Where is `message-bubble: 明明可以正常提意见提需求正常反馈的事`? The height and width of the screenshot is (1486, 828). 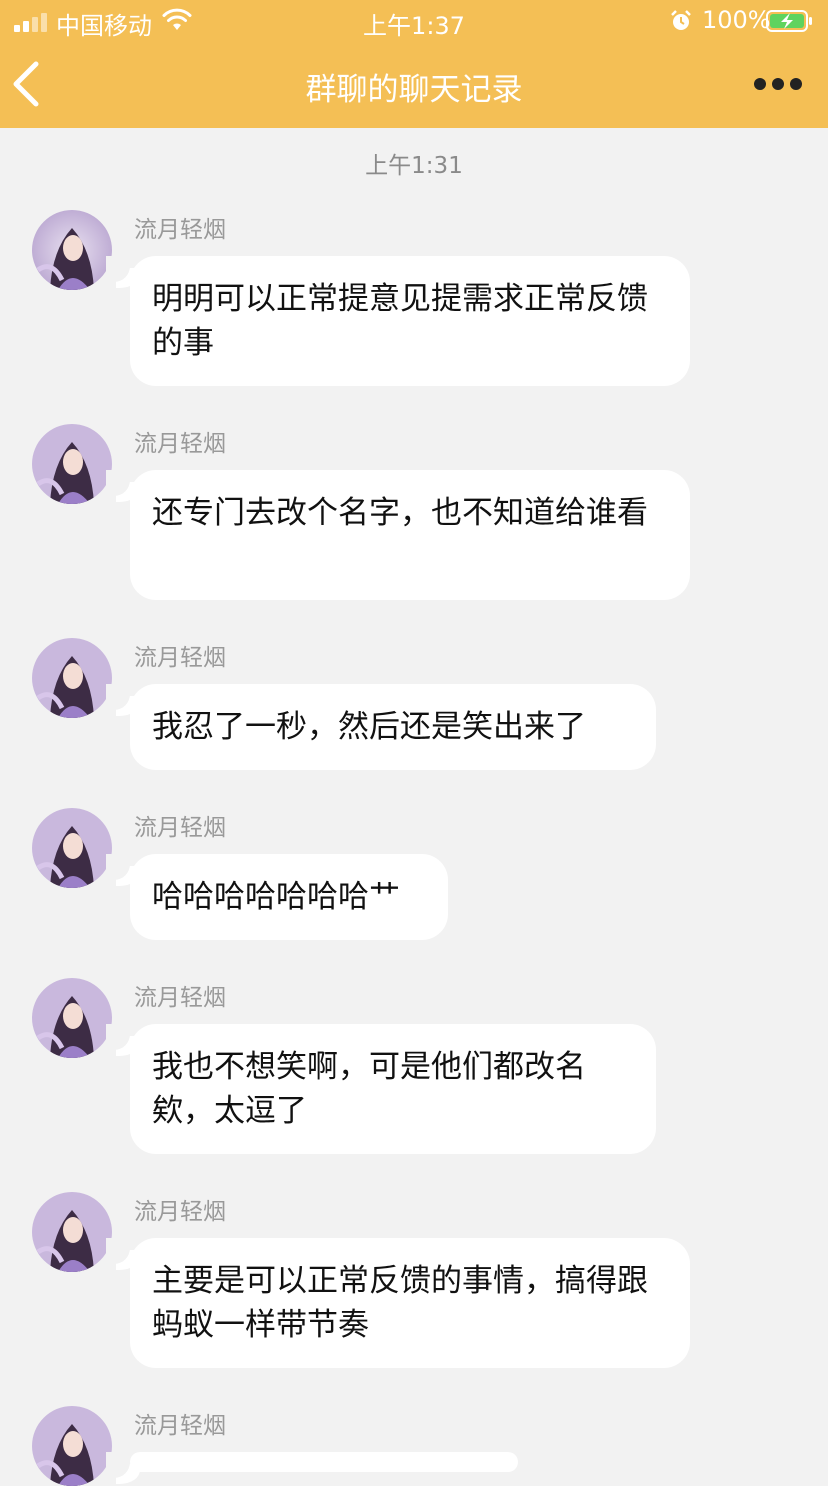 message-bubble: 明明可以正常提意见提需求正常反馈的事 is located at coordinates (398, 321).